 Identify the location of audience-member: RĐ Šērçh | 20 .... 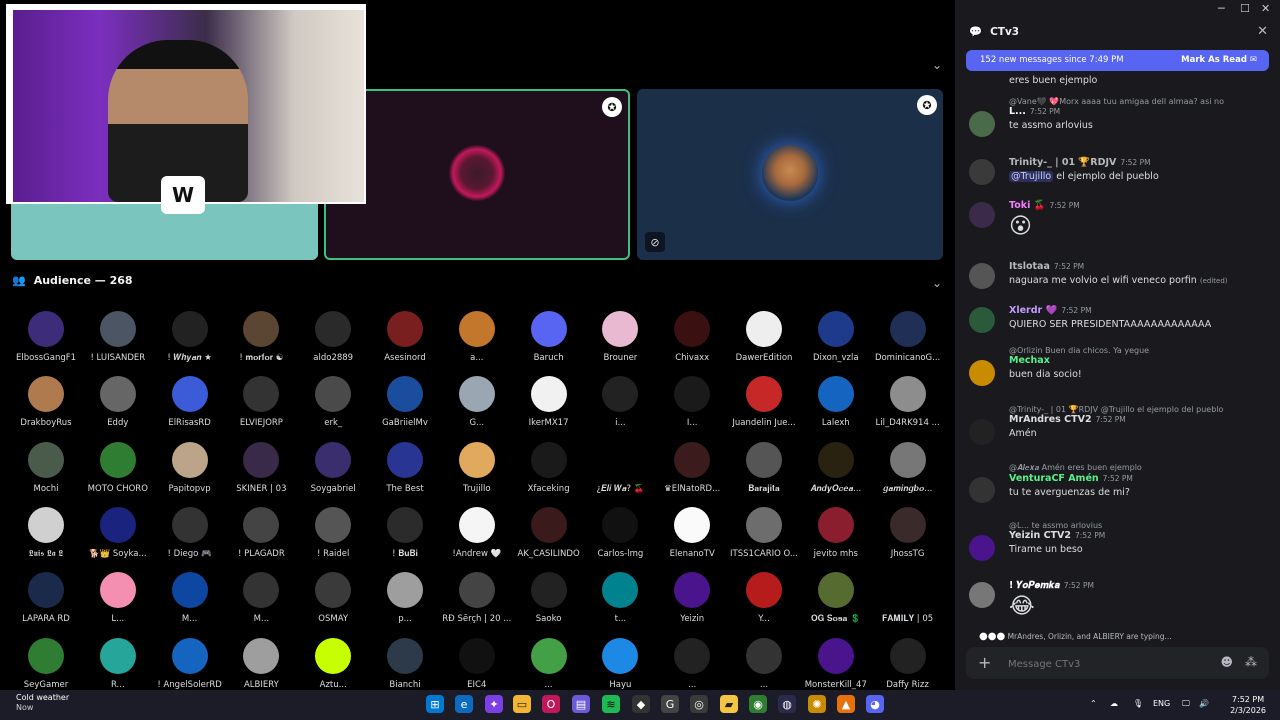
(477, 598).